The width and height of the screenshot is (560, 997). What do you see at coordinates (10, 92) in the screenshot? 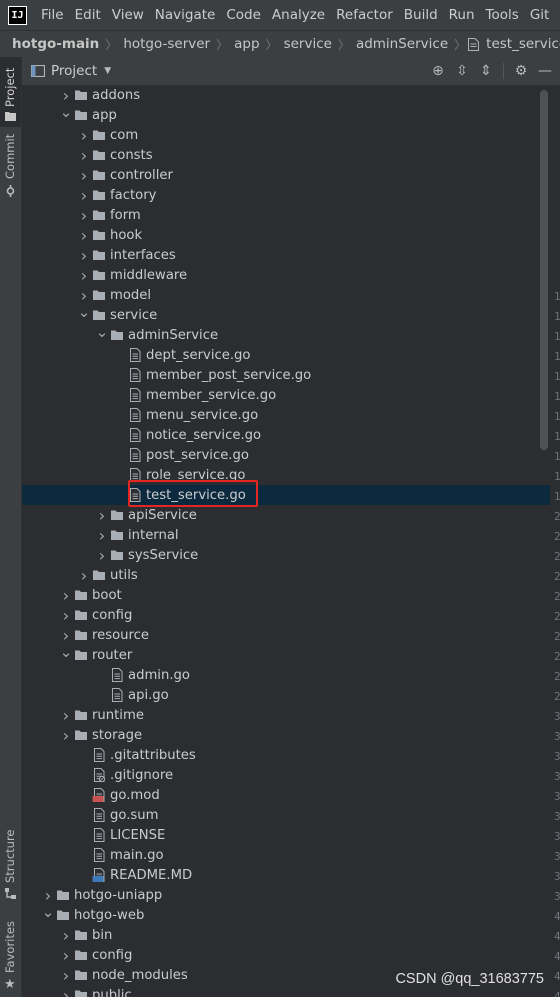
I see `project-tool-button: Project` at bounding box center [10, 92].